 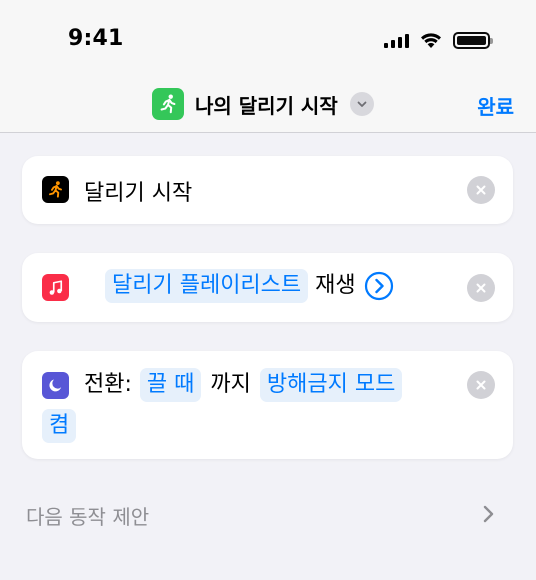 I want to click on done-button: 완료, so click(x=495, y=105).